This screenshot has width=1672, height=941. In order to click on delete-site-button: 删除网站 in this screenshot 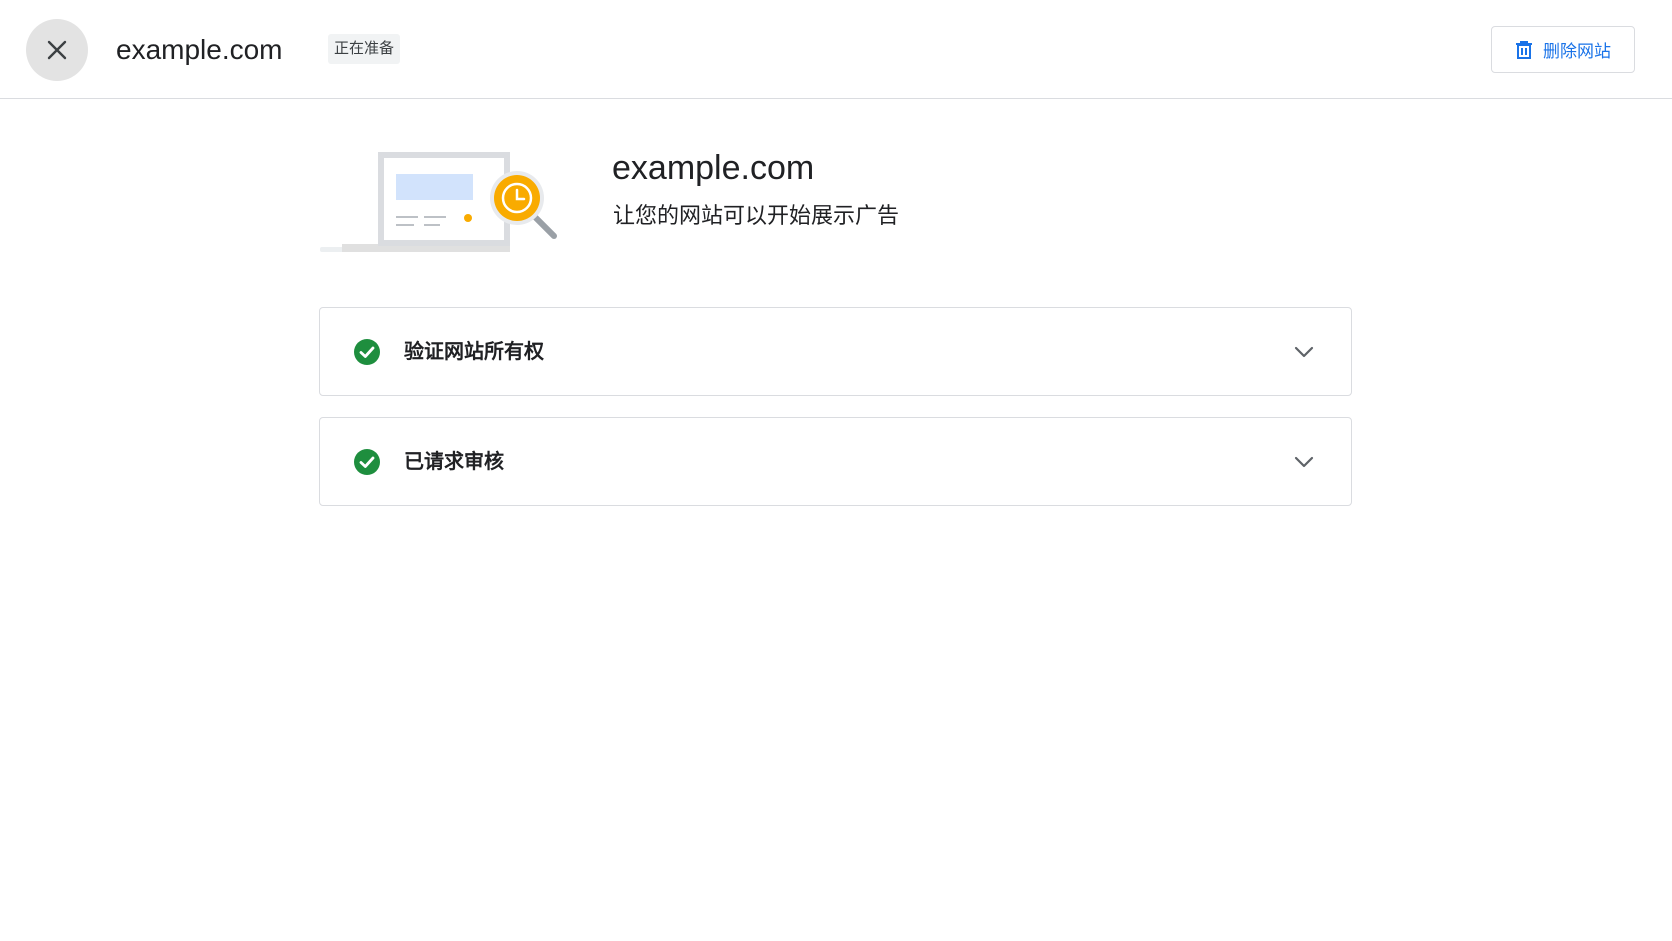, I will do `click(1563, 49)`.